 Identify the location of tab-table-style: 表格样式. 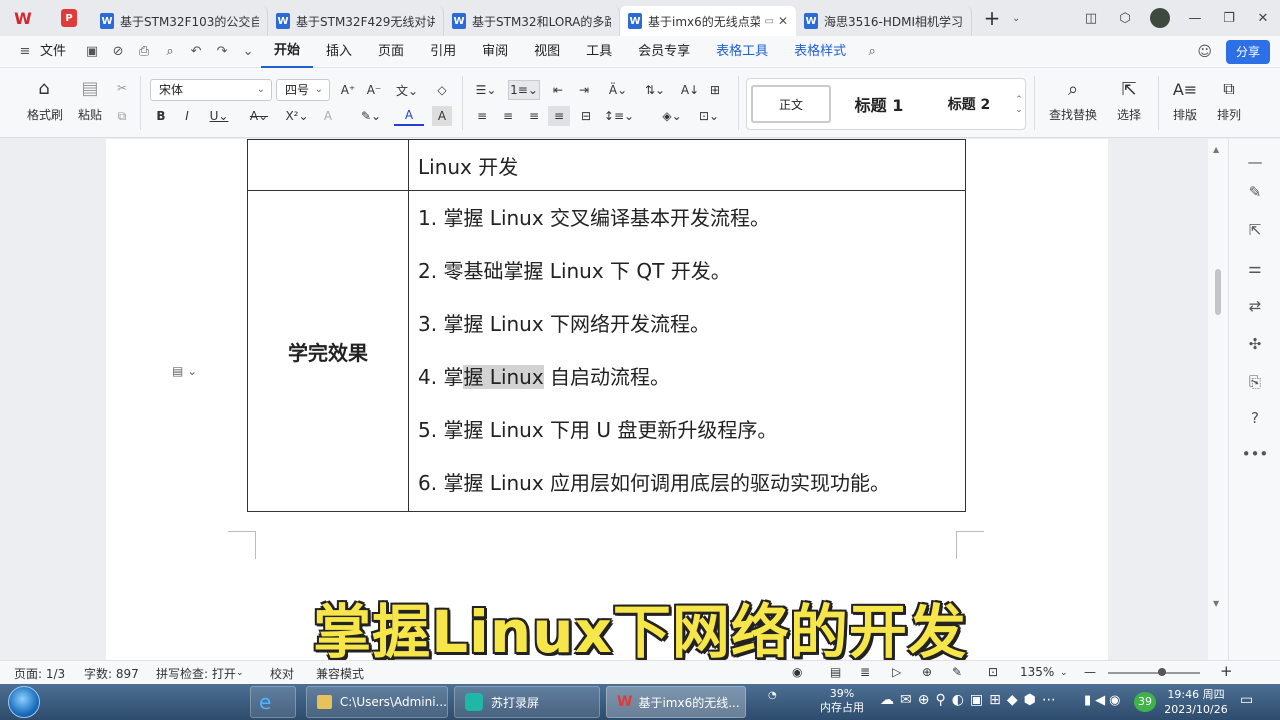
(820, 52).